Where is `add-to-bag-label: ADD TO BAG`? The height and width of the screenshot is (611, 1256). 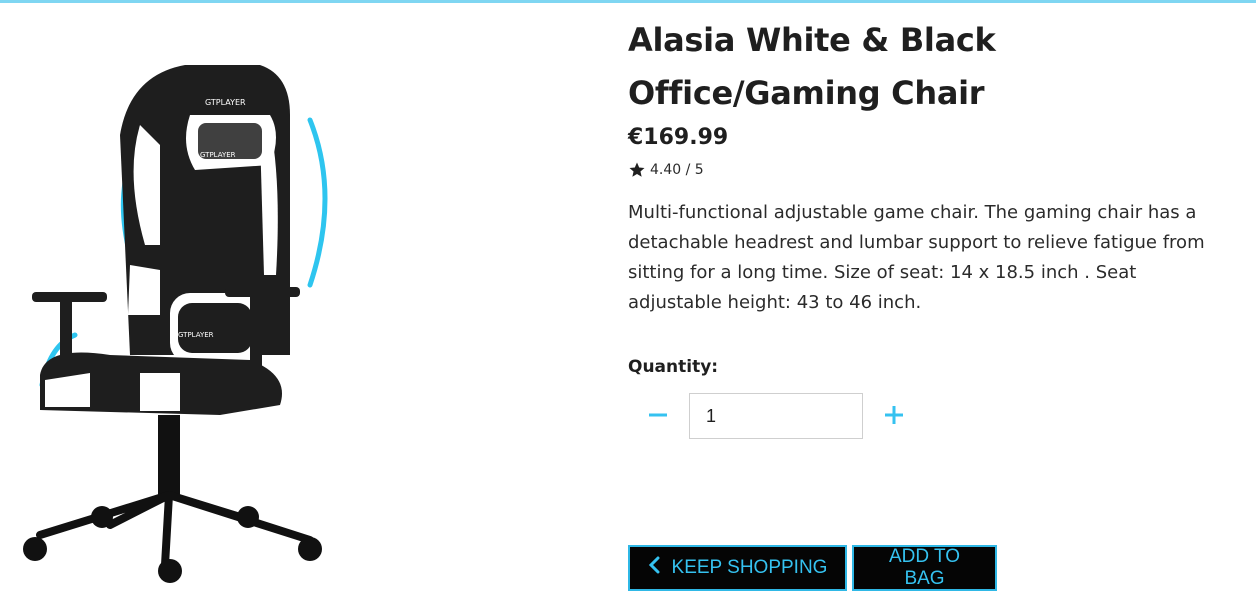 add-to-bag-label: ADD TO BAG is located at coordinates (924, 567).